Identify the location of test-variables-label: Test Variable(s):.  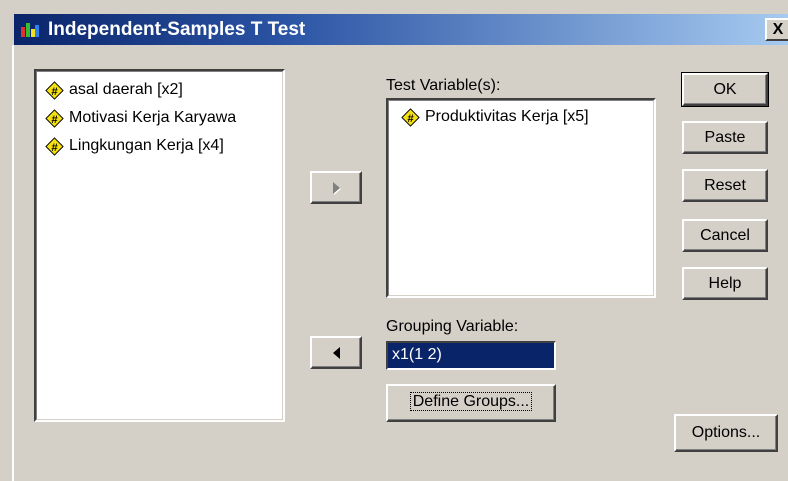
(443, 86).